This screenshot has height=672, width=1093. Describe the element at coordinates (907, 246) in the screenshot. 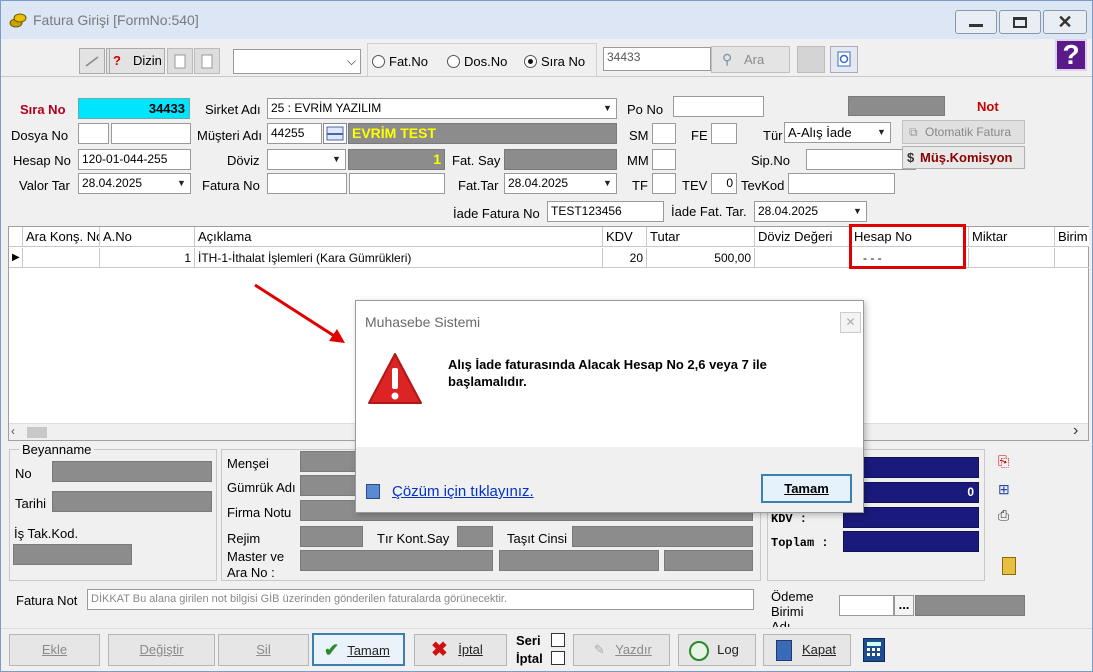

I see `hesap-no-highlight` at that location.